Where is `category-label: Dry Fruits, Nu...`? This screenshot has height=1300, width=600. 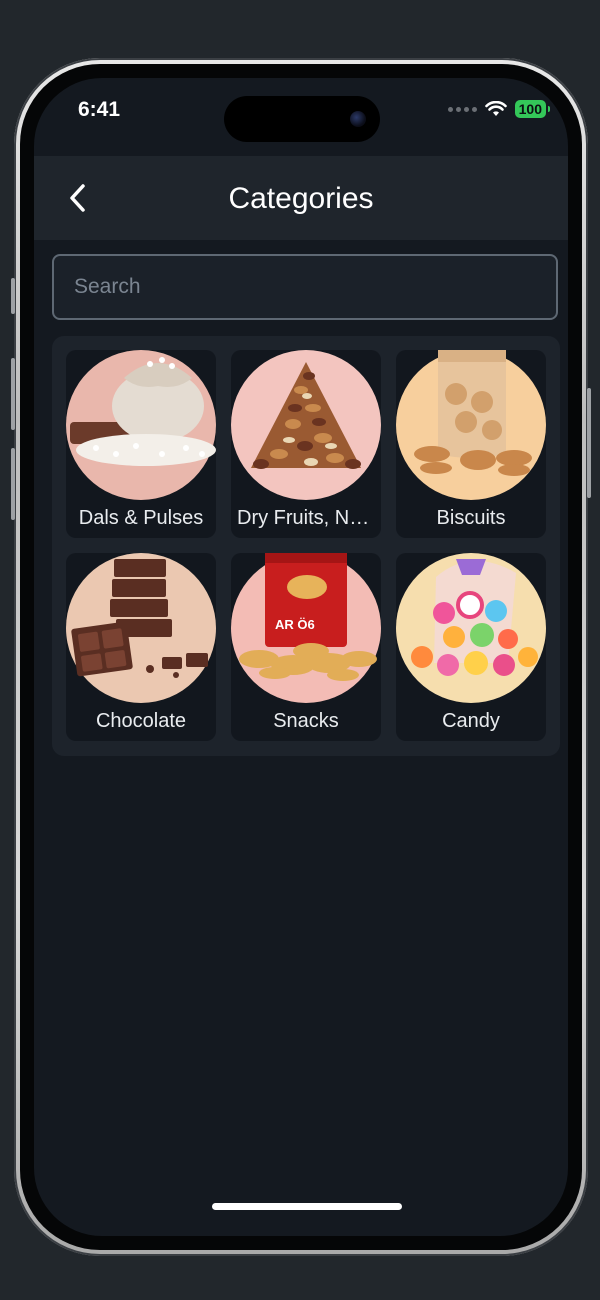 category-label: Dry Fruits, Nu... is located at coordinates (307, 518).